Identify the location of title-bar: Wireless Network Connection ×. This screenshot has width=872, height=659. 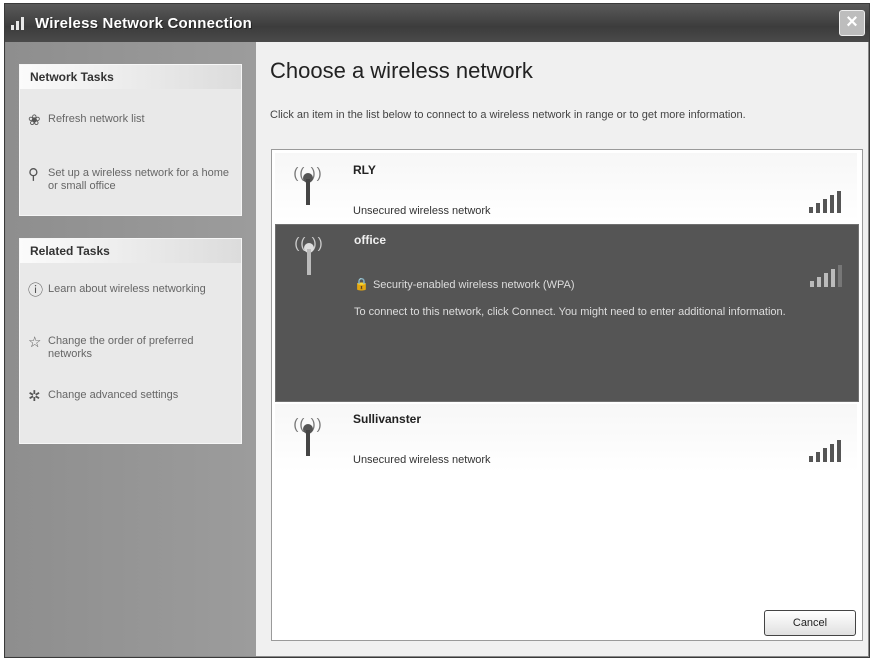
(437, 23).